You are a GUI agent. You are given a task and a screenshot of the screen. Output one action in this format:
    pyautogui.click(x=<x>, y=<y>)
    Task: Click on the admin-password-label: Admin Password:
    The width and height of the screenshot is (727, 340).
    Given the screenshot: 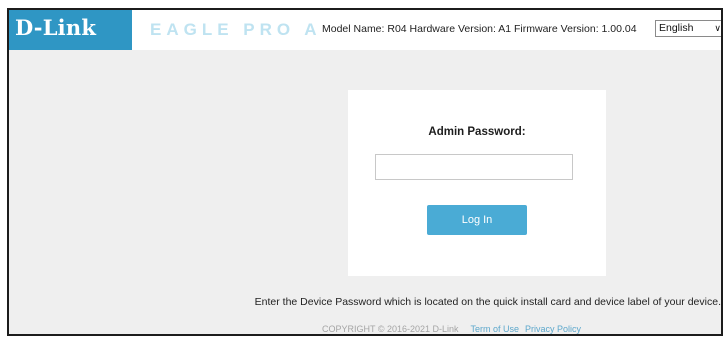 What is the action you would take?
    pyautogui.click(x=477, y=132)
    